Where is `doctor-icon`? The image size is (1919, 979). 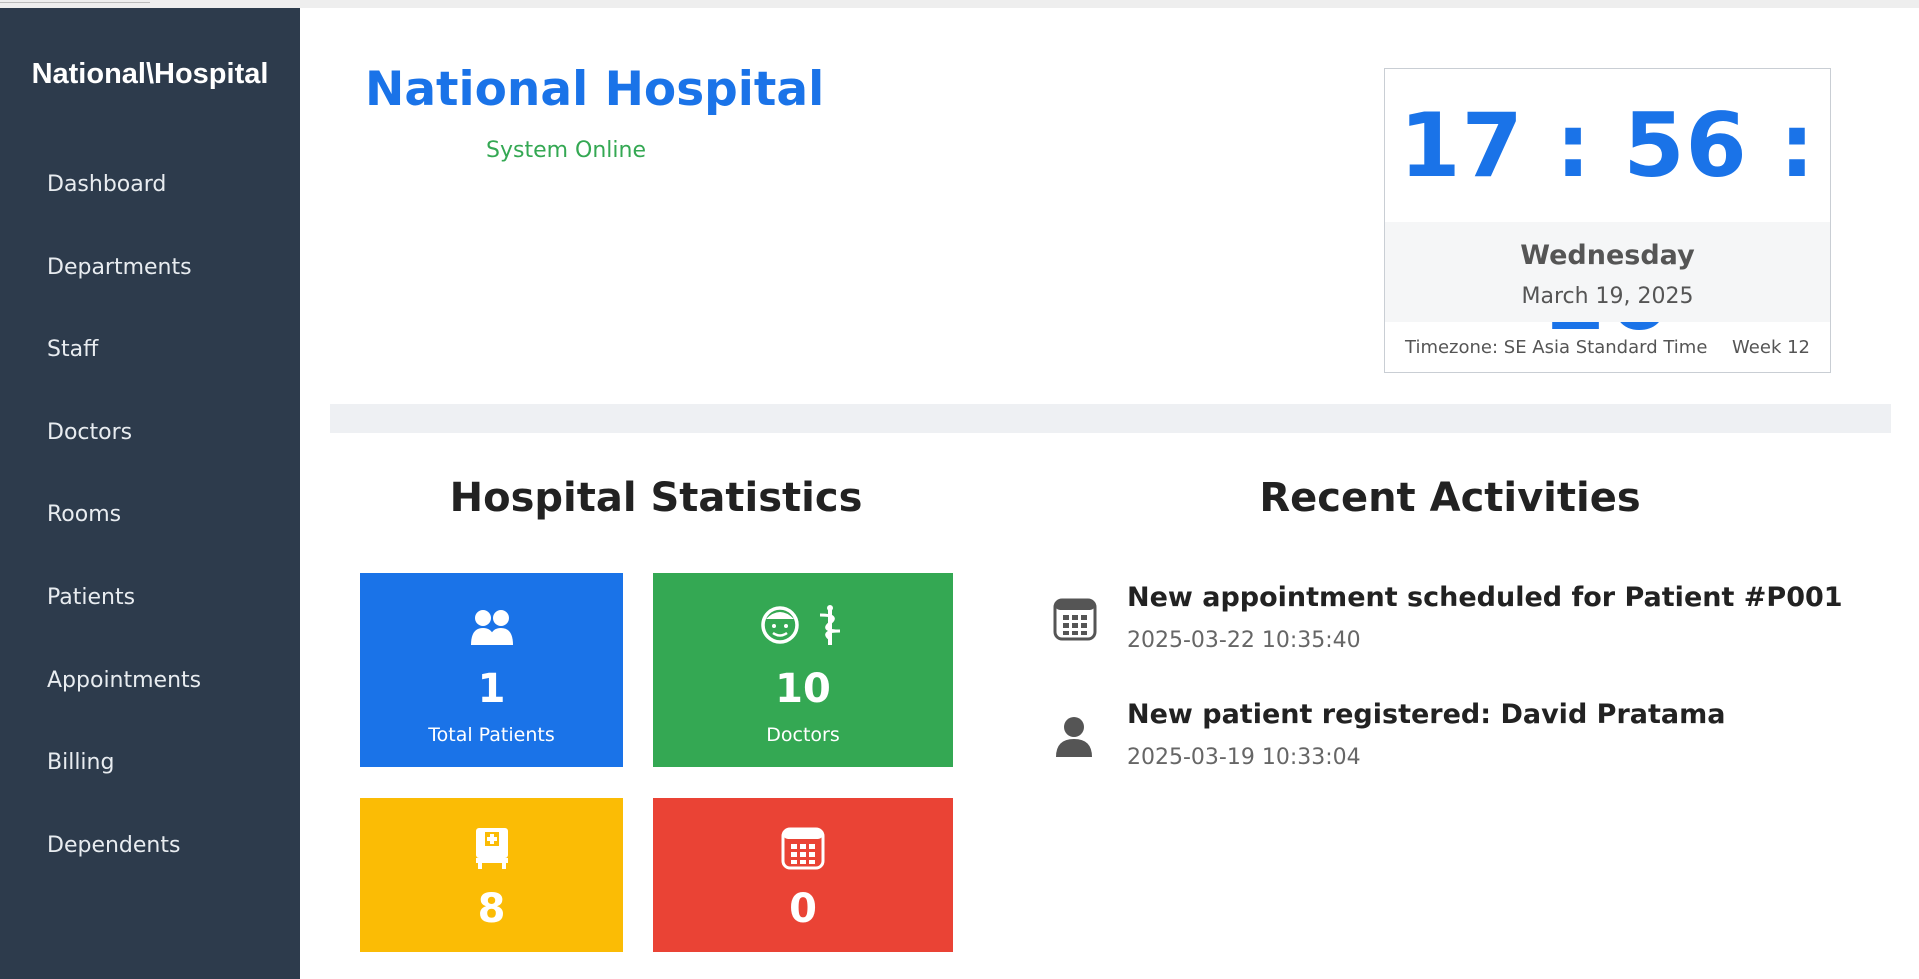 doctor-icon is located at coordinates (803, 627).